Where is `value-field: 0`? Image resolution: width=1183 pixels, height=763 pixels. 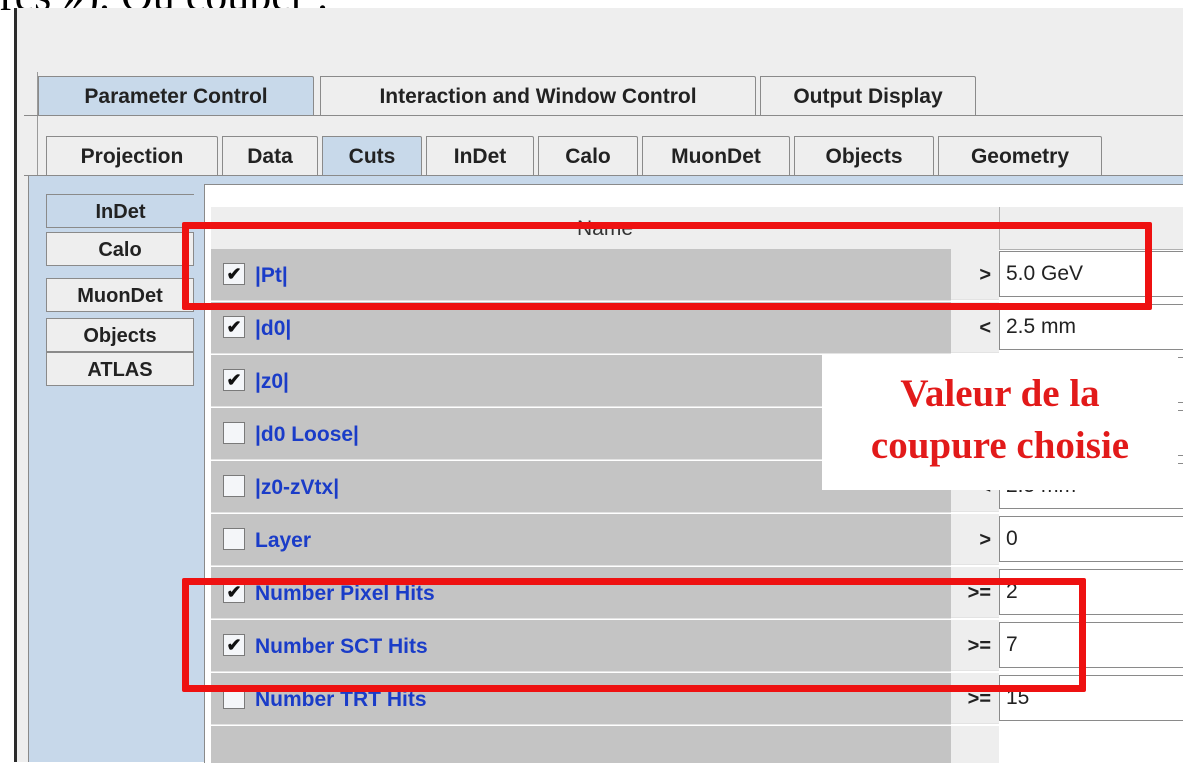
value-field: 0 is located at coordinates (1091, 539).